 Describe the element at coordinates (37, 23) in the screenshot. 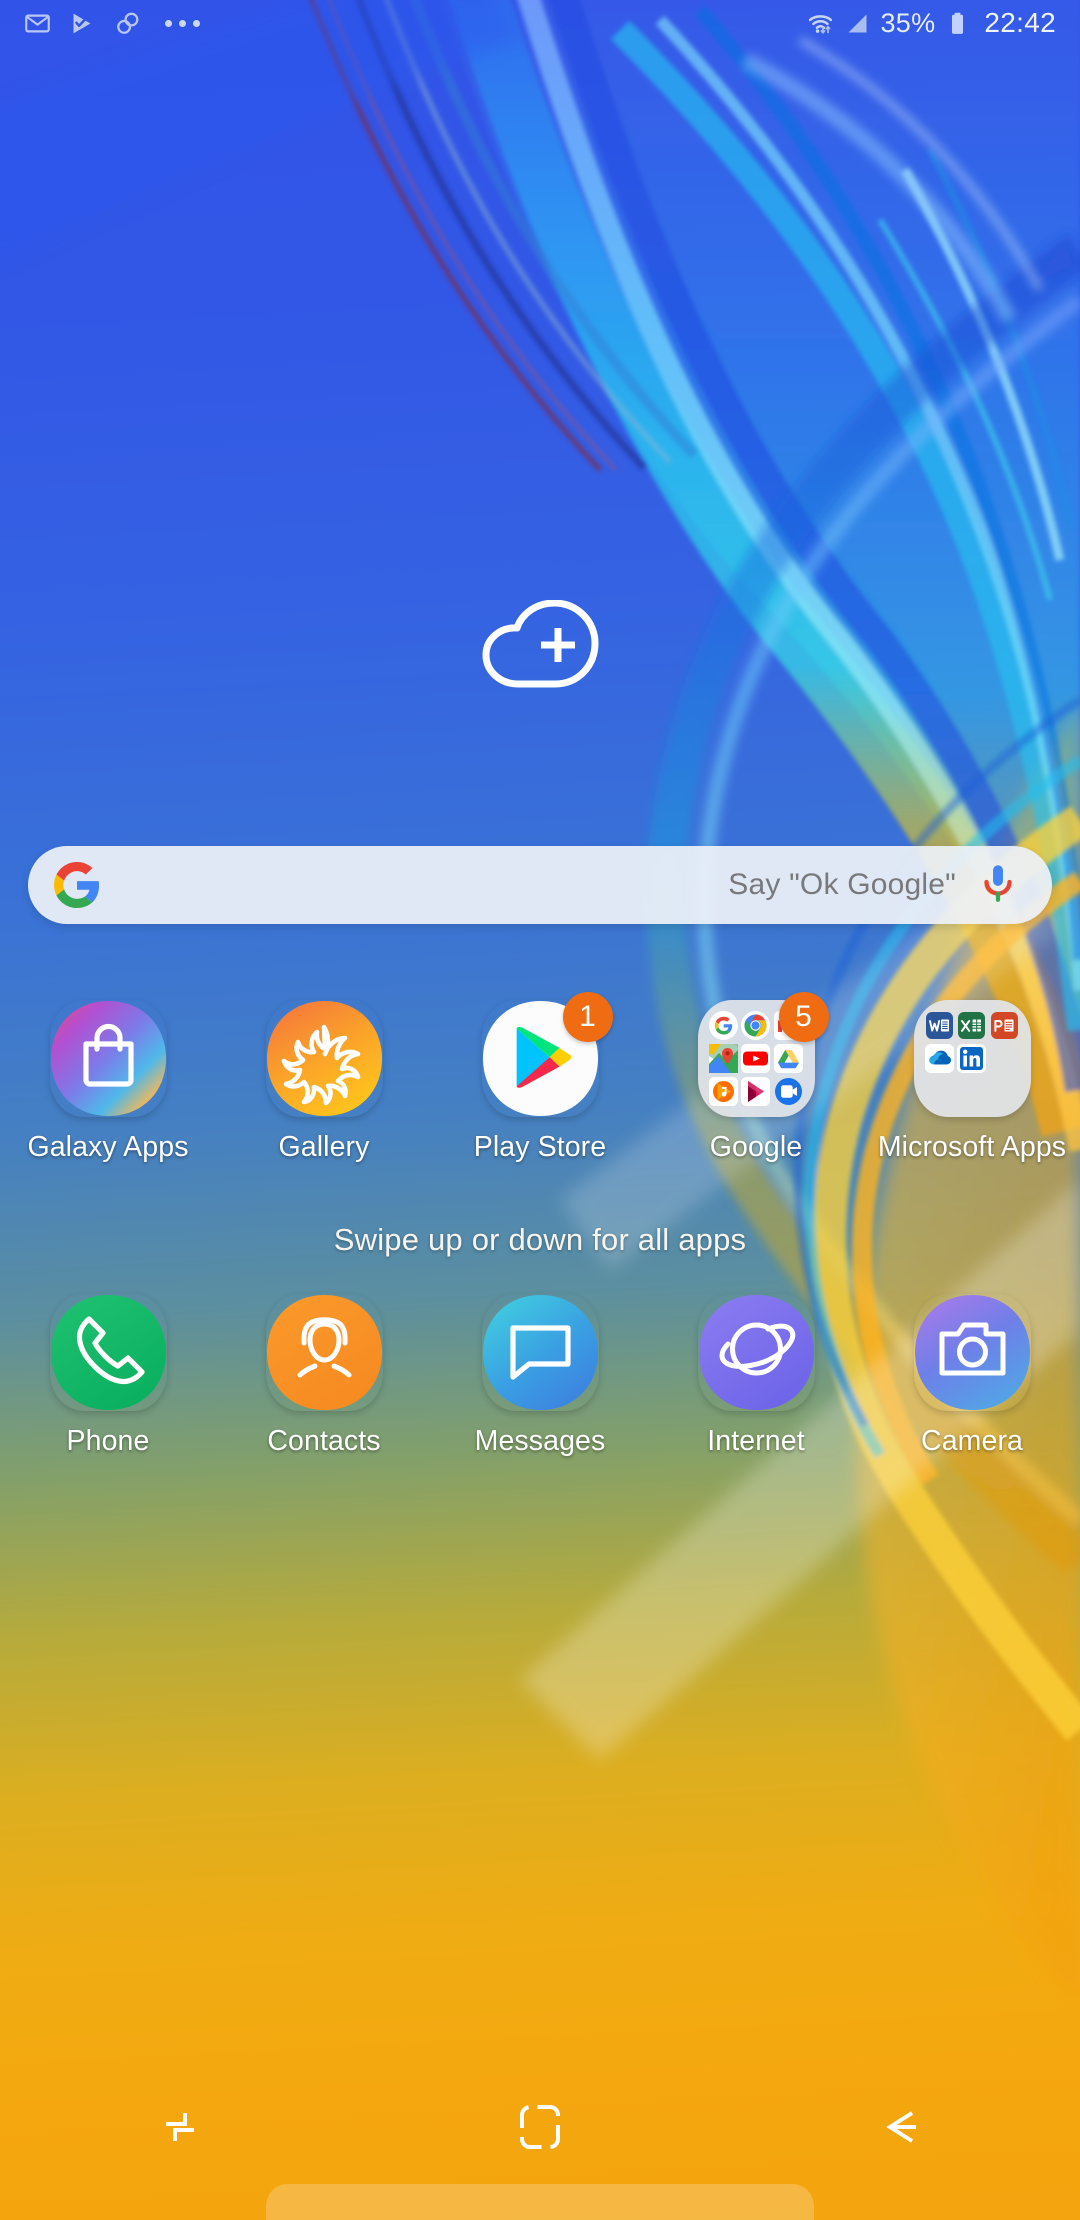

I see `gmail-icon` at that location.